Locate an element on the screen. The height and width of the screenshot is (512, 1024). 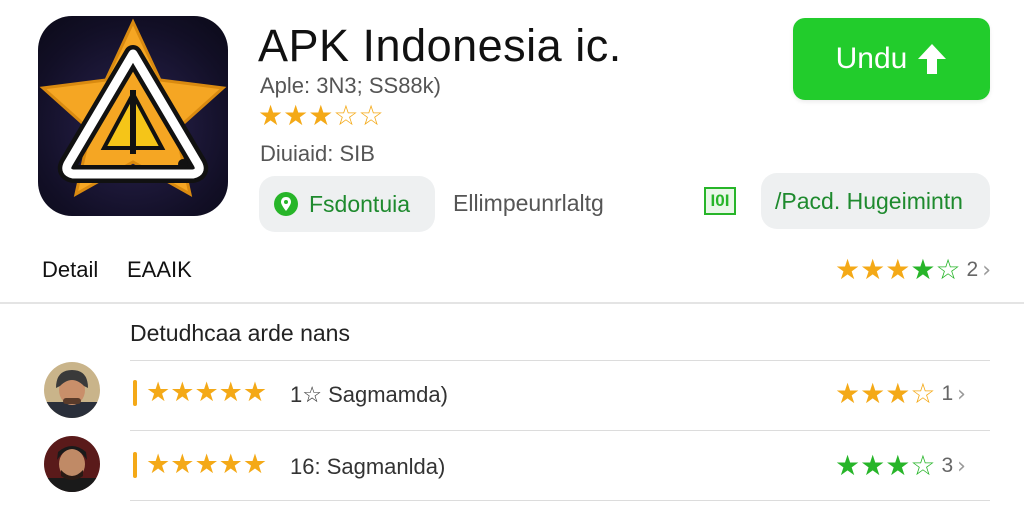
header-rating: ★ ★ ★ ★ ☆ 2 › is located at coordinates (913, 270).